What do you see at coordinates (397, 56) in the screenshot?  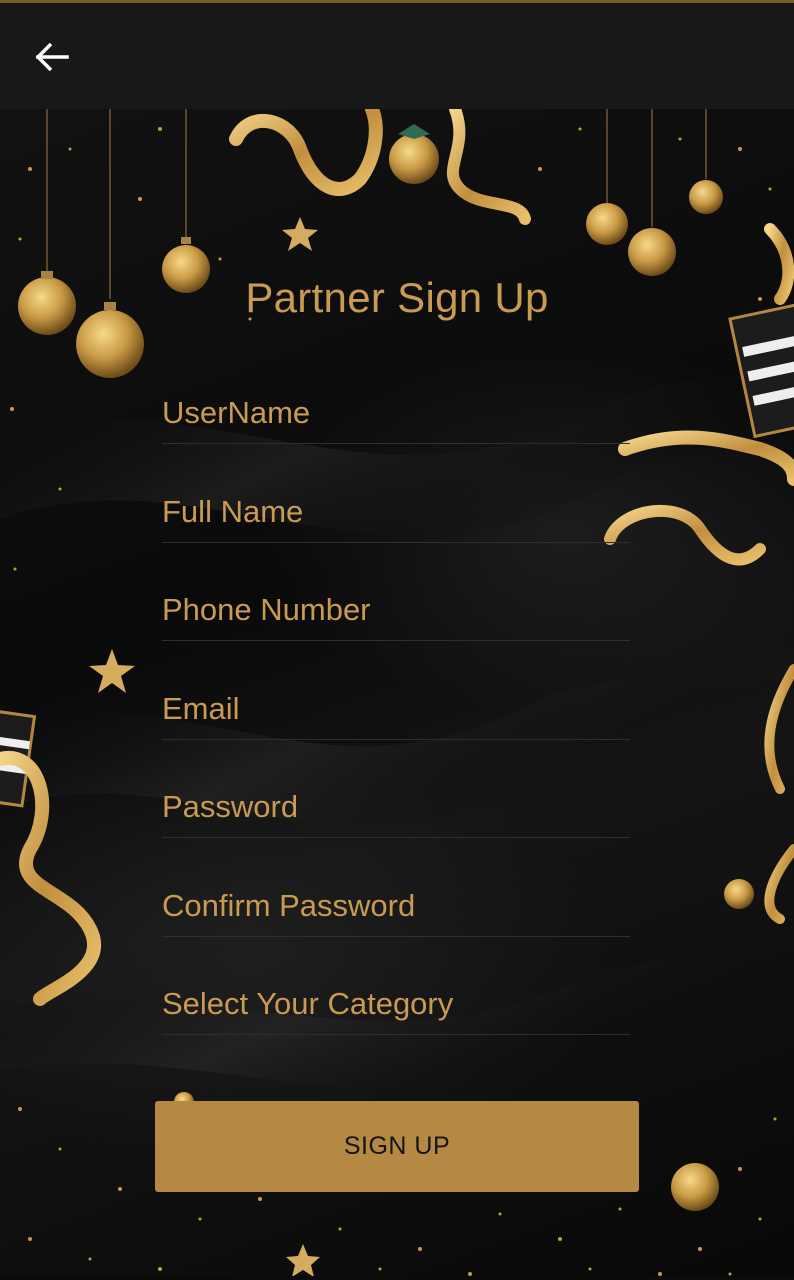 I see `app-bar` at bounding box center [397, 56].